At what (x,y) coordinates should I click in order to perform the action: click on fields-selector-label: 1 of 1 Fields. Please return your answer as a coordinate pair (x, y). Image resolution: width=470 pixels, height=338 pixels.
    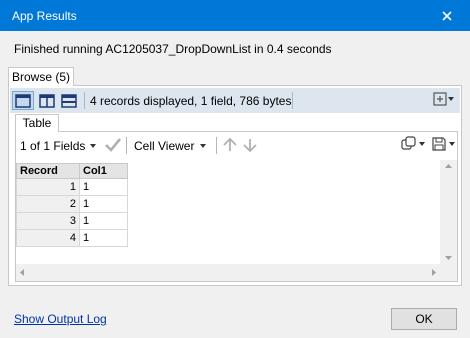
    Looking at the image, I should click on (53, 146).